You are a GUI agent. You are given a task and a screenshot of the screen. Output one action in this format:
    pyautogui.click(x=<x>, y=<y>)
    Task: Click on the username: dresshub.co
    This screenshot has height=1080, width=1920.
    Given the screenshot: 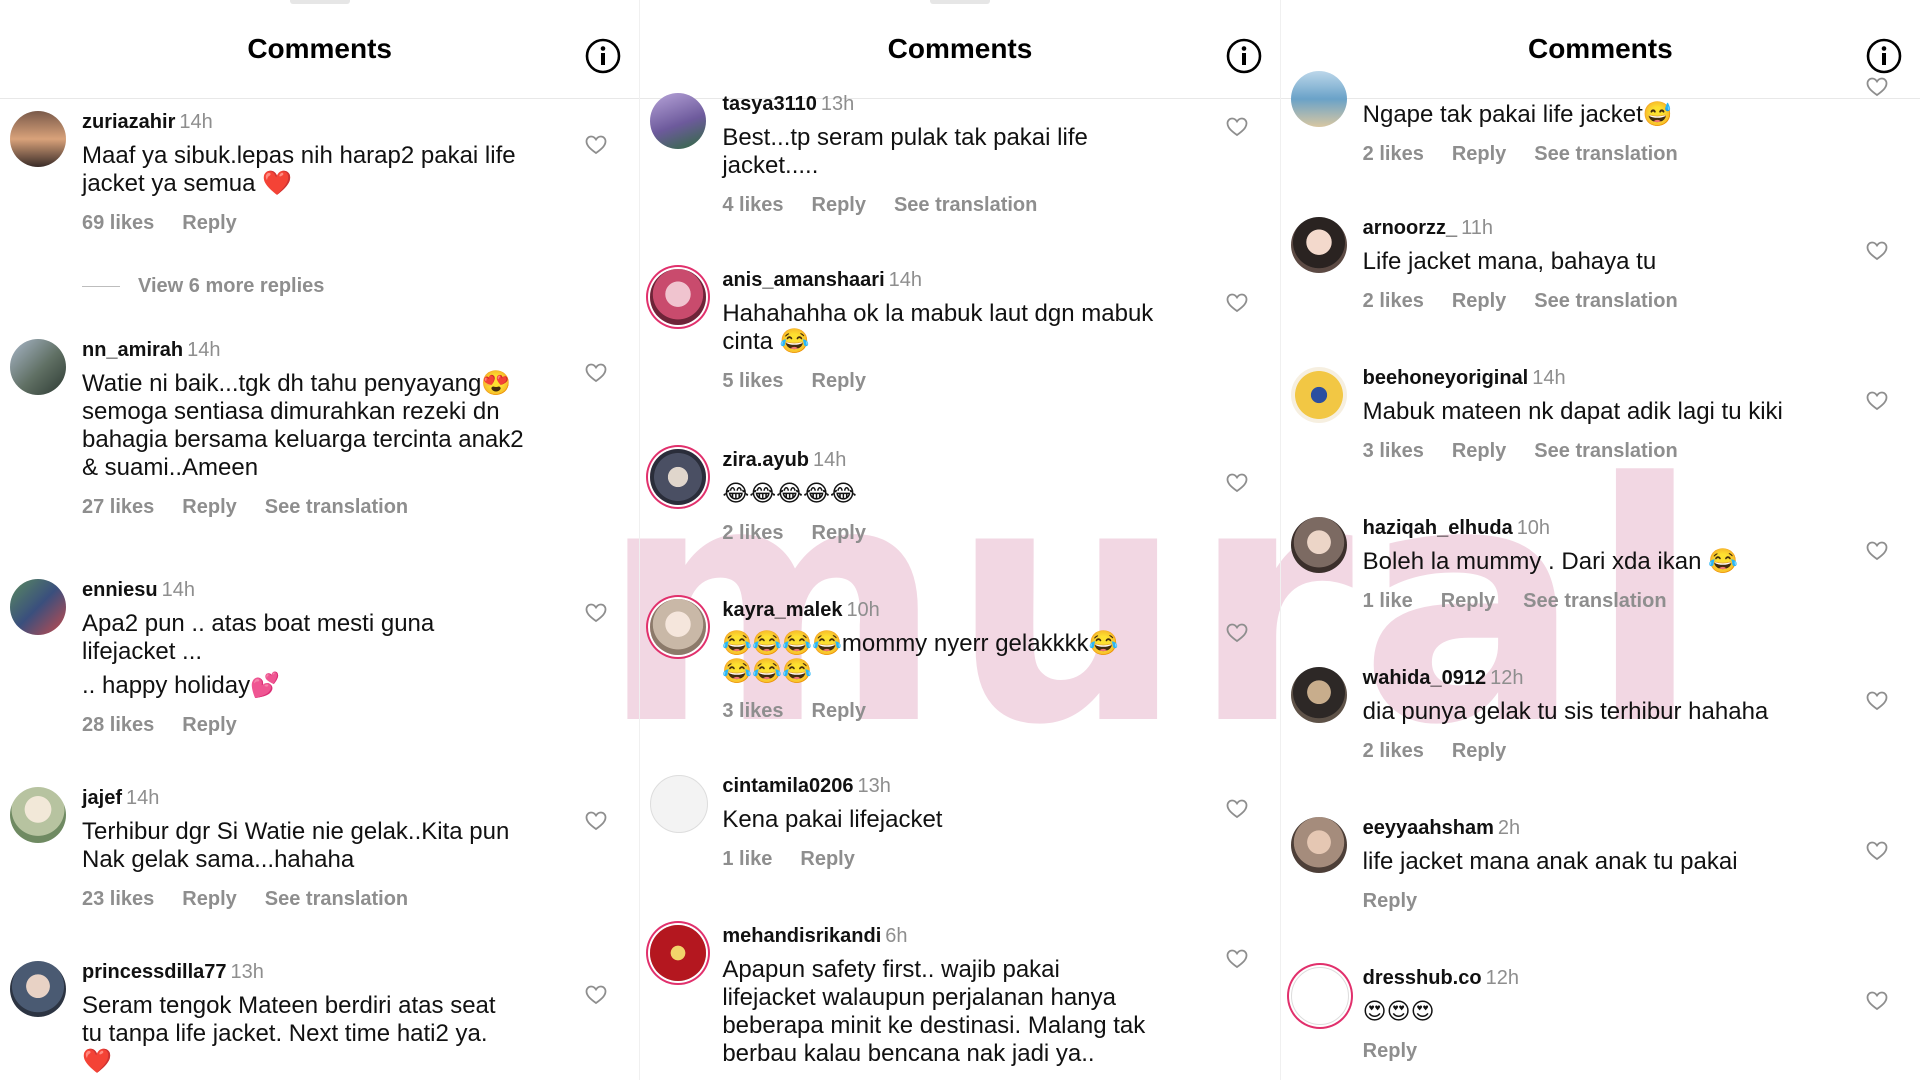 What is the action you would take?
    pyautogui.click(x=1422, y=978)
    